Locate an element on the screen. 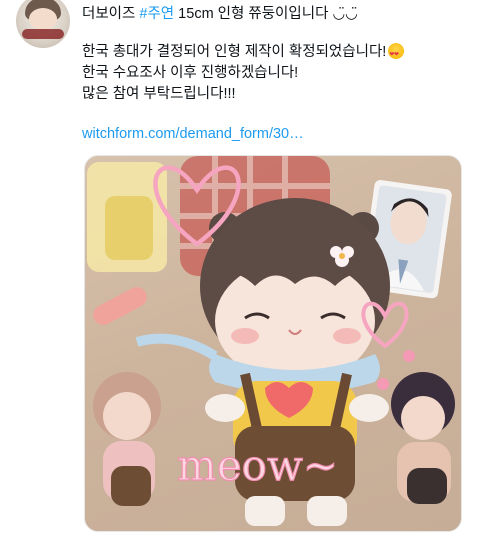  avatar is located at coordinates (43, 24).